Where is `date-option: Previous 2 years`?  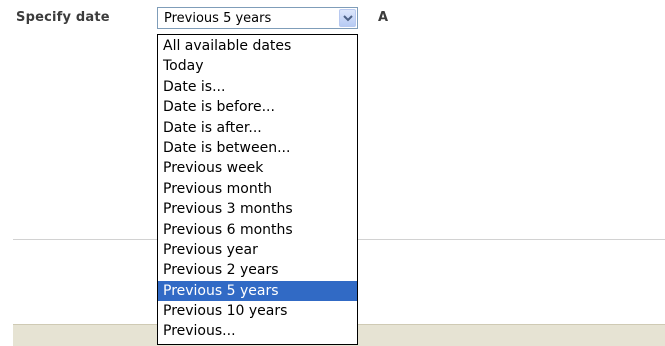
date-option: Previous 2 years is located at coordinates (257, 270).